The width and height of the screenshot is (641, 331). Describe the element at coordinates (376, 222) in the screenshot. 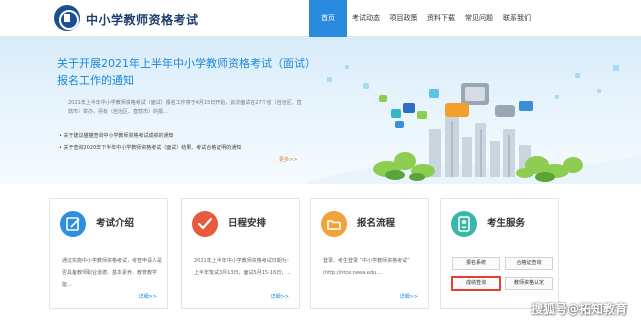

I see `card-title: 报名流程` at that location.